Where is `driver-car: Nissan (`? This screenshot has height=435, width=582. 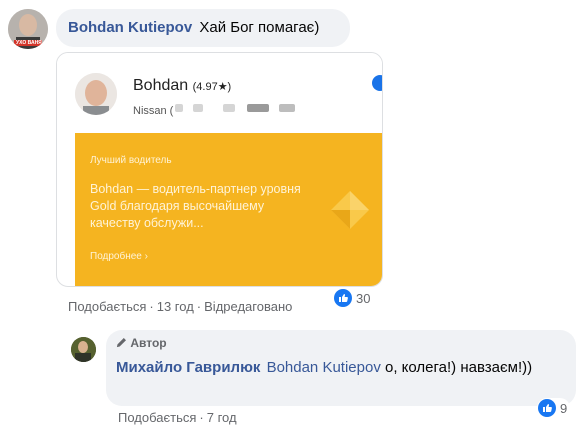 driver-car: Nissan ( is located at coordinates (153, 111).